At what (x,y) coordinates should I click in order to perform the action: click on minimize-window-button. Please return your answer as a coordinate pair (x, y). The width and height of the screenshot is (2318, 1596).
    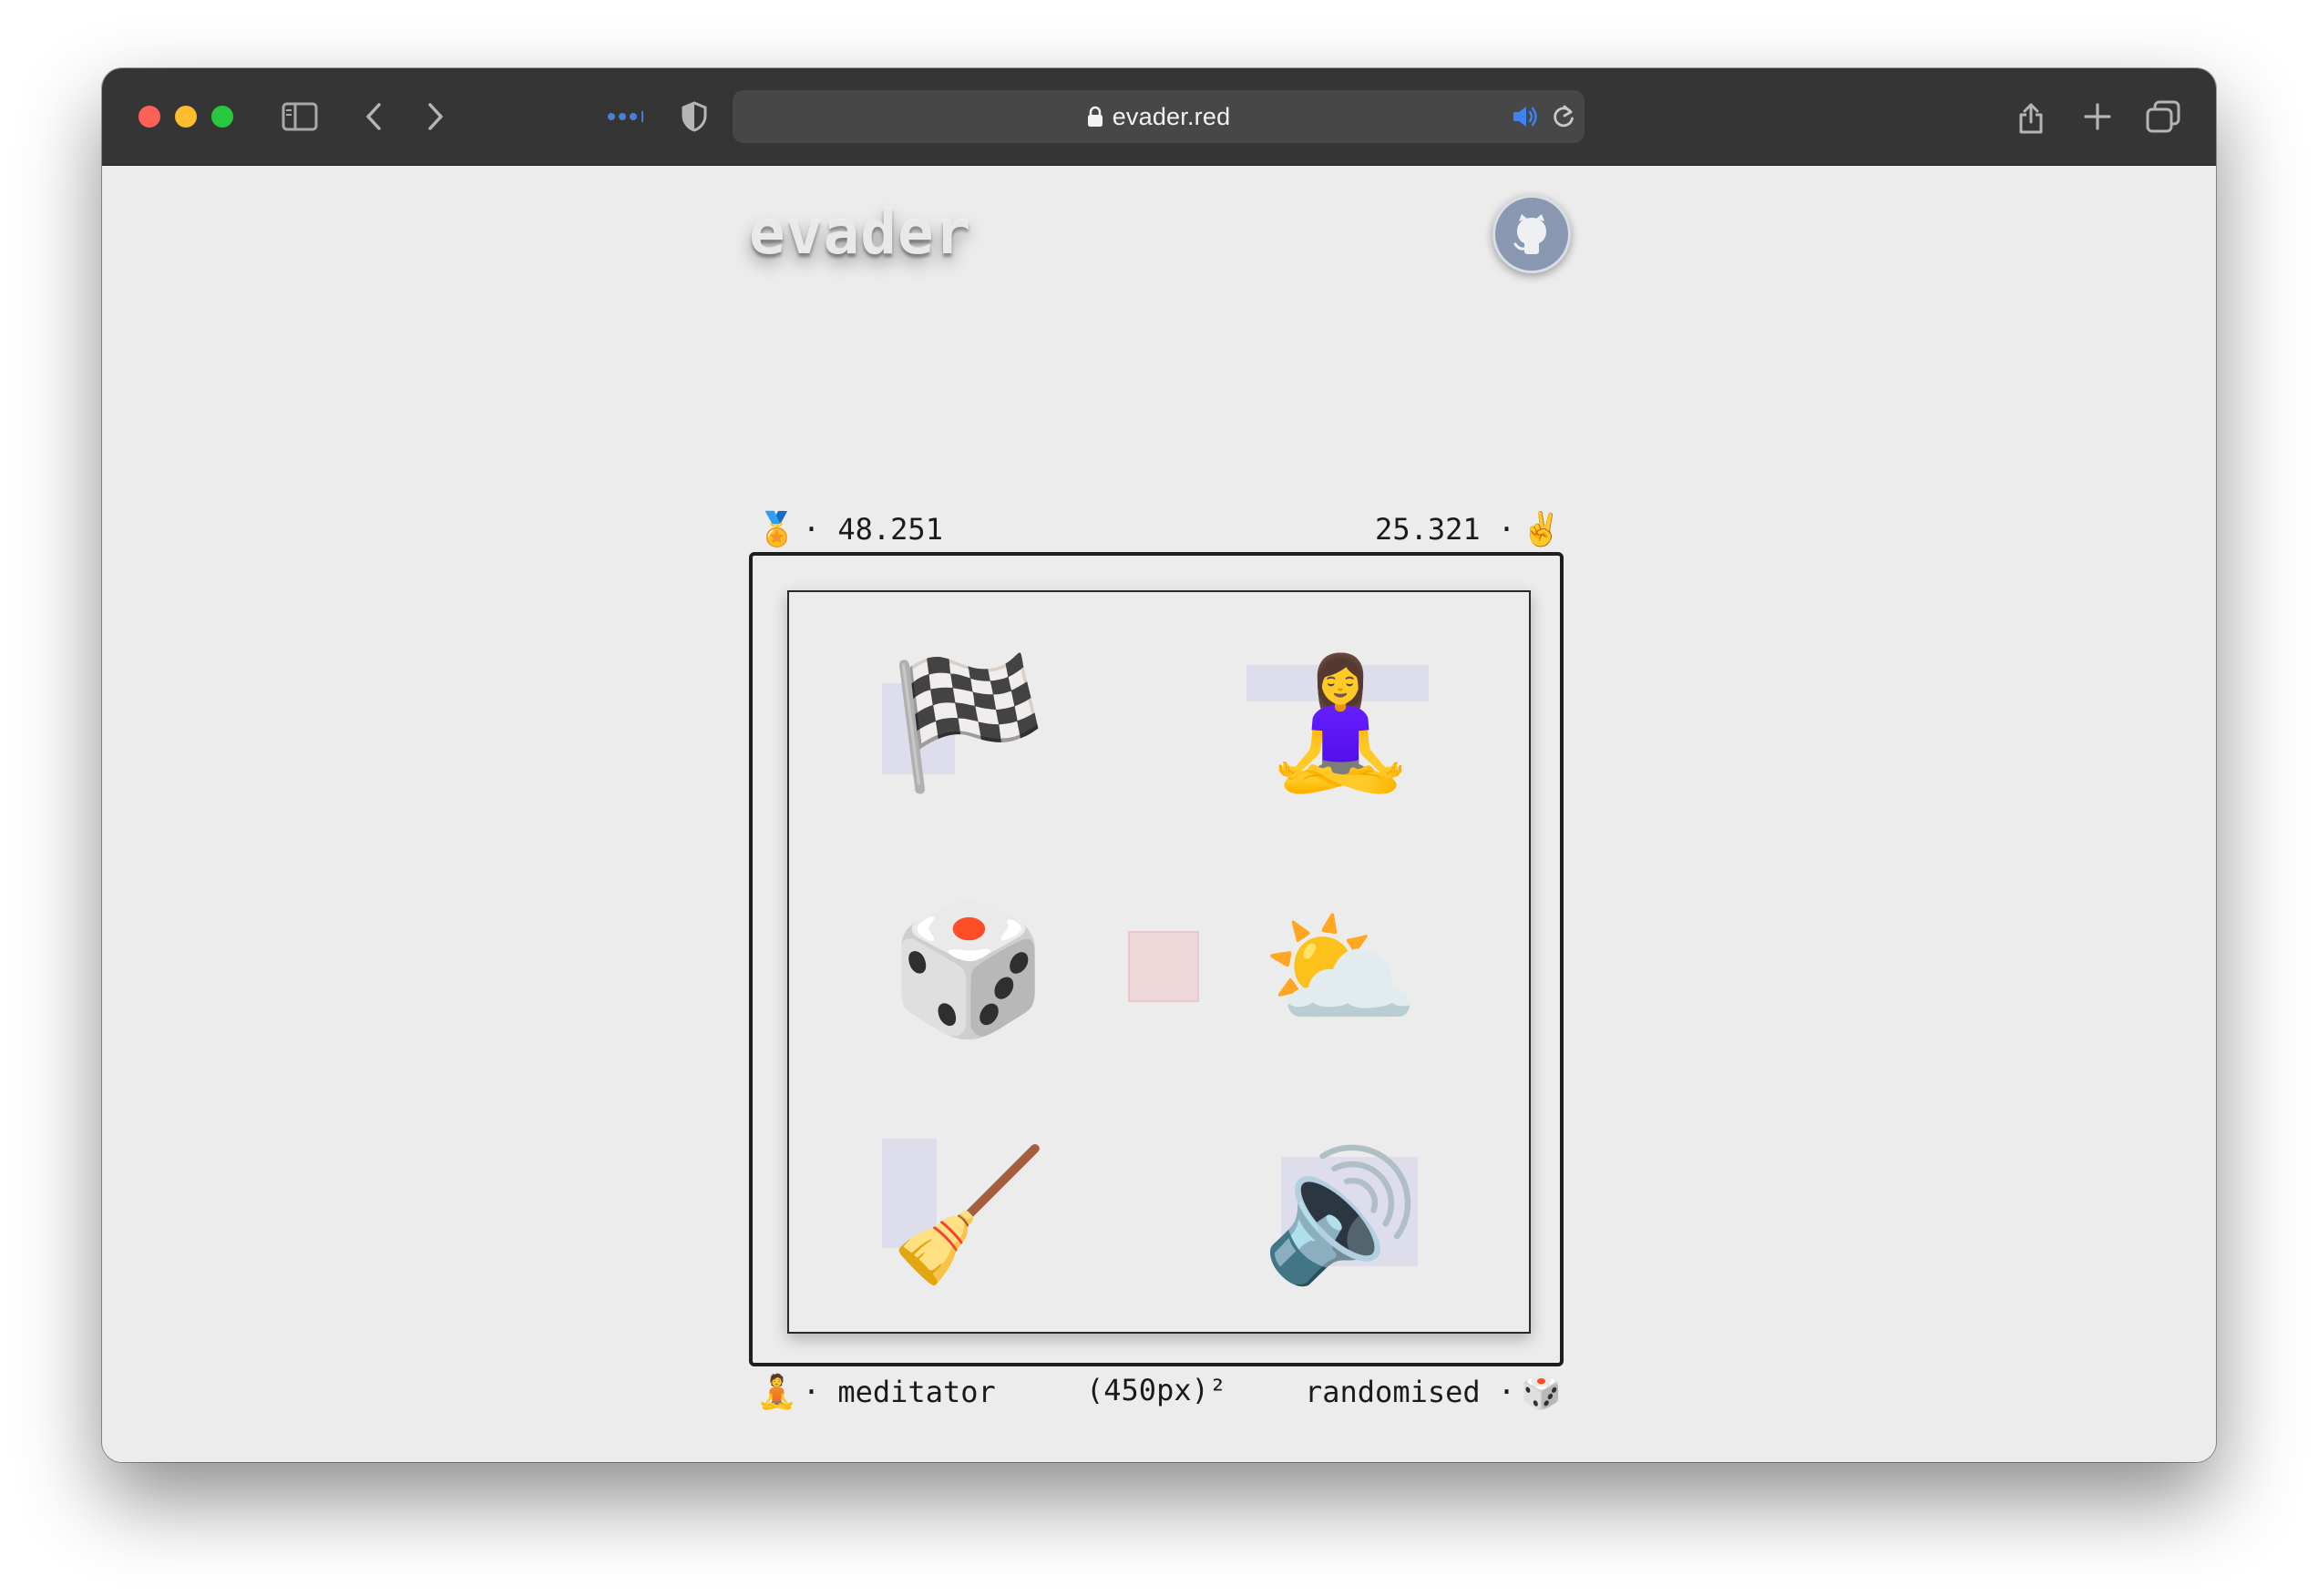
    Looking at the image, I should click on (186, 117).